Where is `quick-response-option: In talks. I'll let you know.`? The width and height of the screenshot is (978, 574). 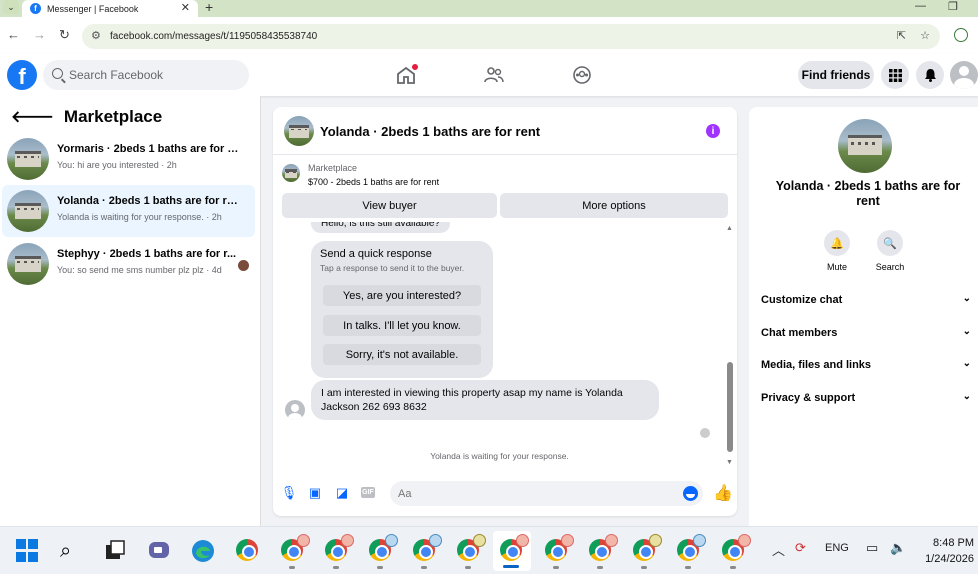
quick-response-option: In talks. I'll let you know. is located at coordinates (402, 325).